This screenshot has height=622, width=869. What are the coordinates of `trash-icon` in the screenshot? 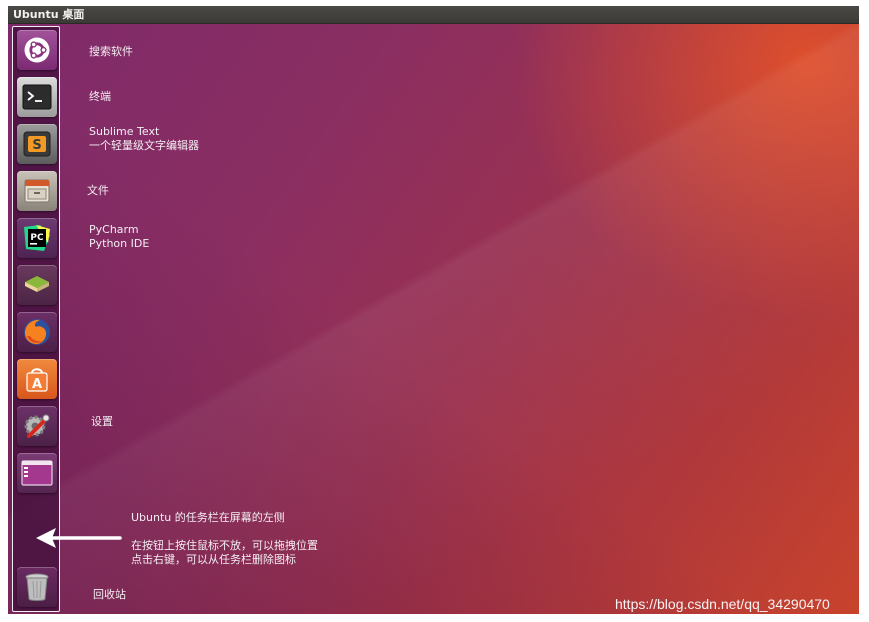 It's located at (37, 587).